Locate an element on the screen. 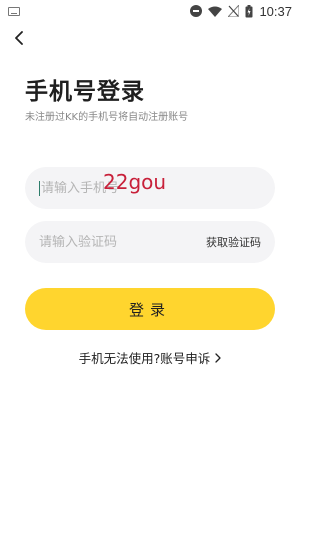 The image size is (320, 533). chevron-left-icon is located at coordinates (19, 39).